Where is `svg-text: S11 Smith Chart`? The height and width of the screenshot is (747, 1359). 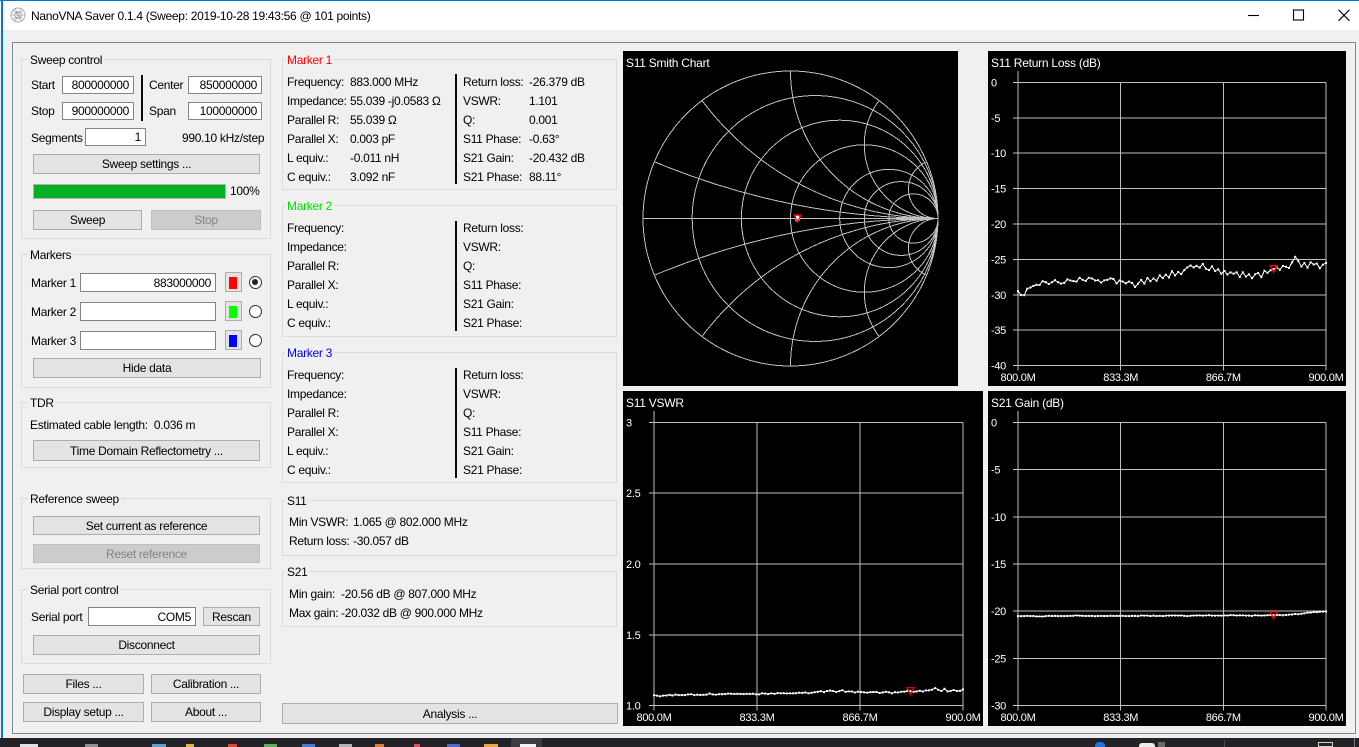
svg-text: S11 Smith Chart is located at coordinates (668, 63).